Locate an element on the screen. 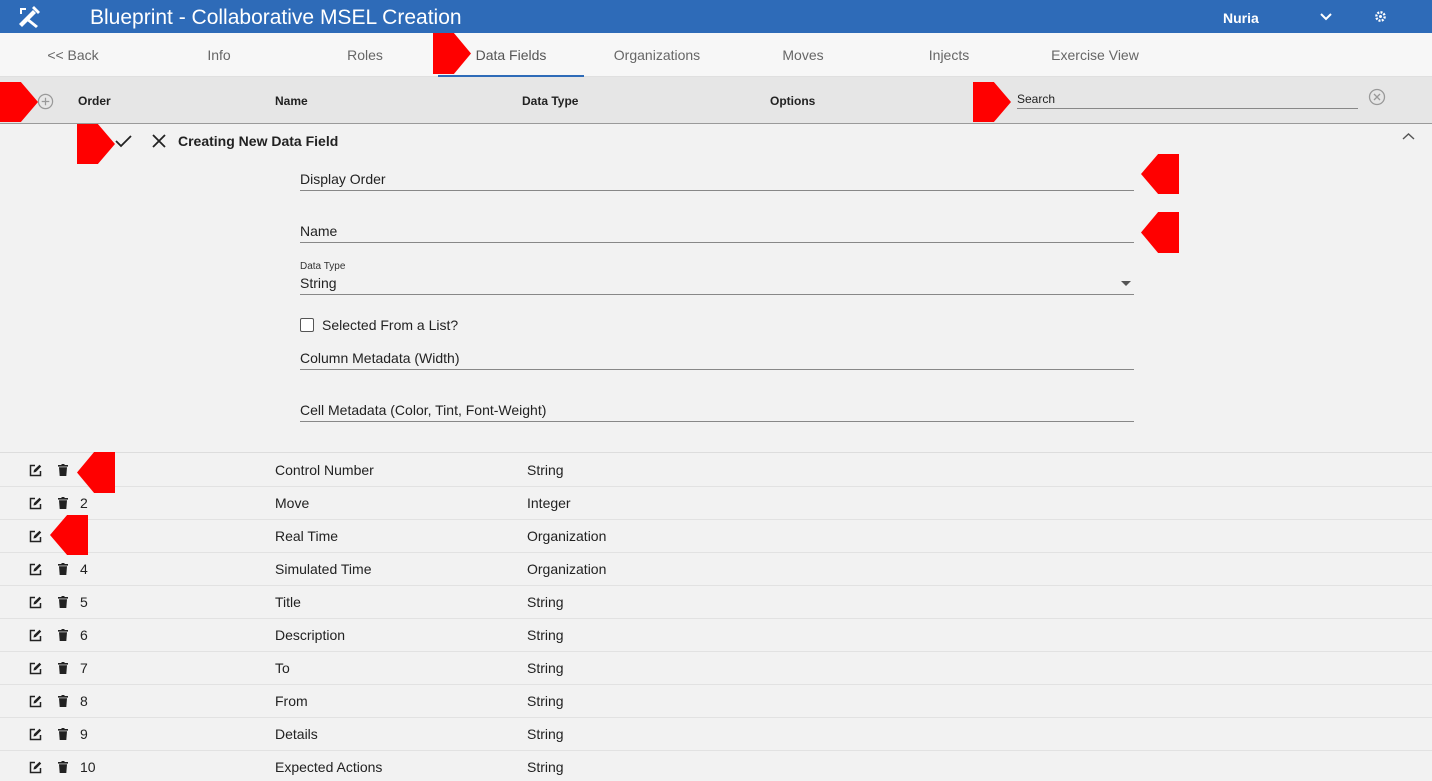 The image size is (1432, 781). cell-metadata-placeholder: Cell Metadata (Color, Tint, Font-Weight) is located at coordinates (423, 410).